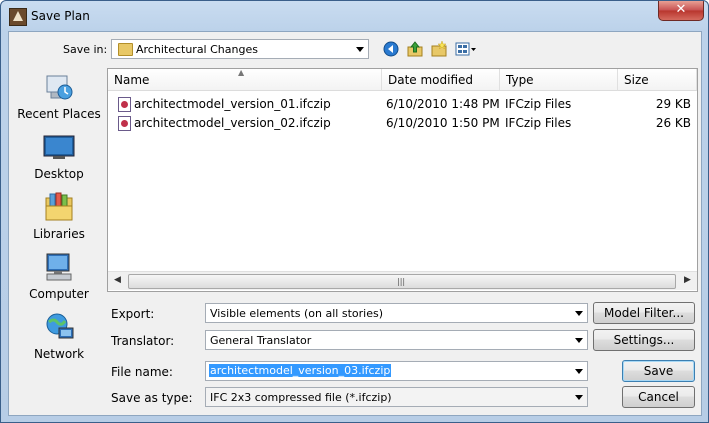  I want to click on scroll-left-icon: ◀, so click(117, 280).